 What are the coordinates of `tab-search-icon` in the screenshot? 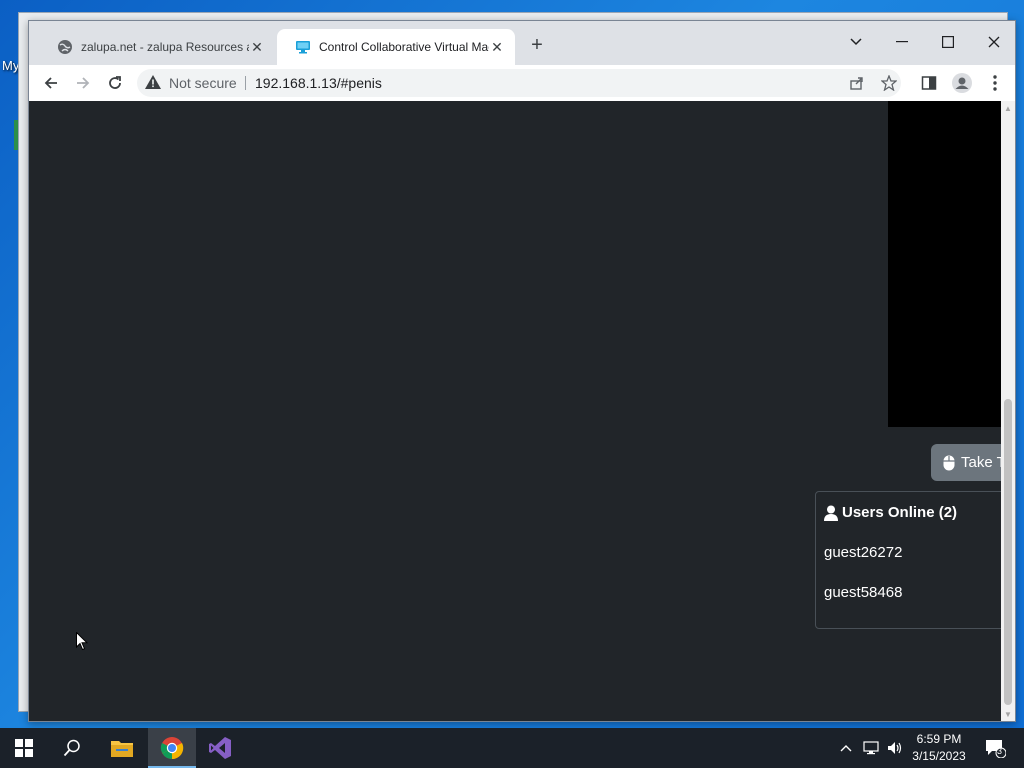 It's located at (856, 42).